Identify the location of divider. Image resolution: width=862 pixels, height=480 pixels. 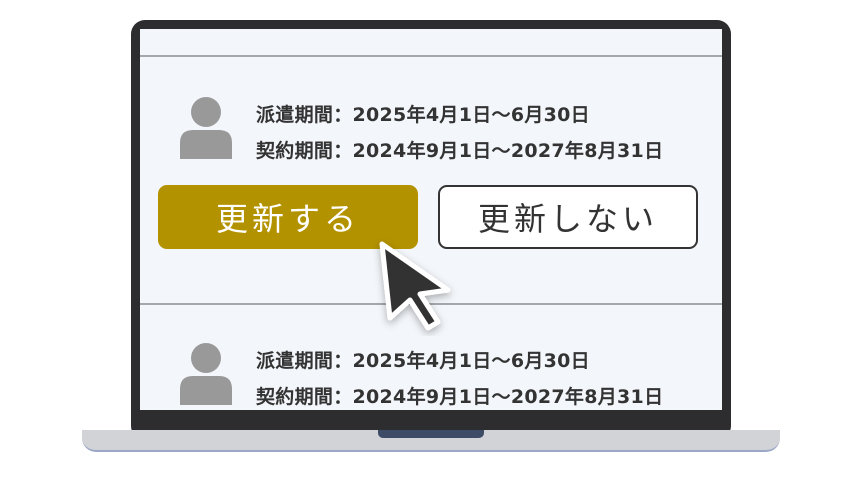
(431, 56).